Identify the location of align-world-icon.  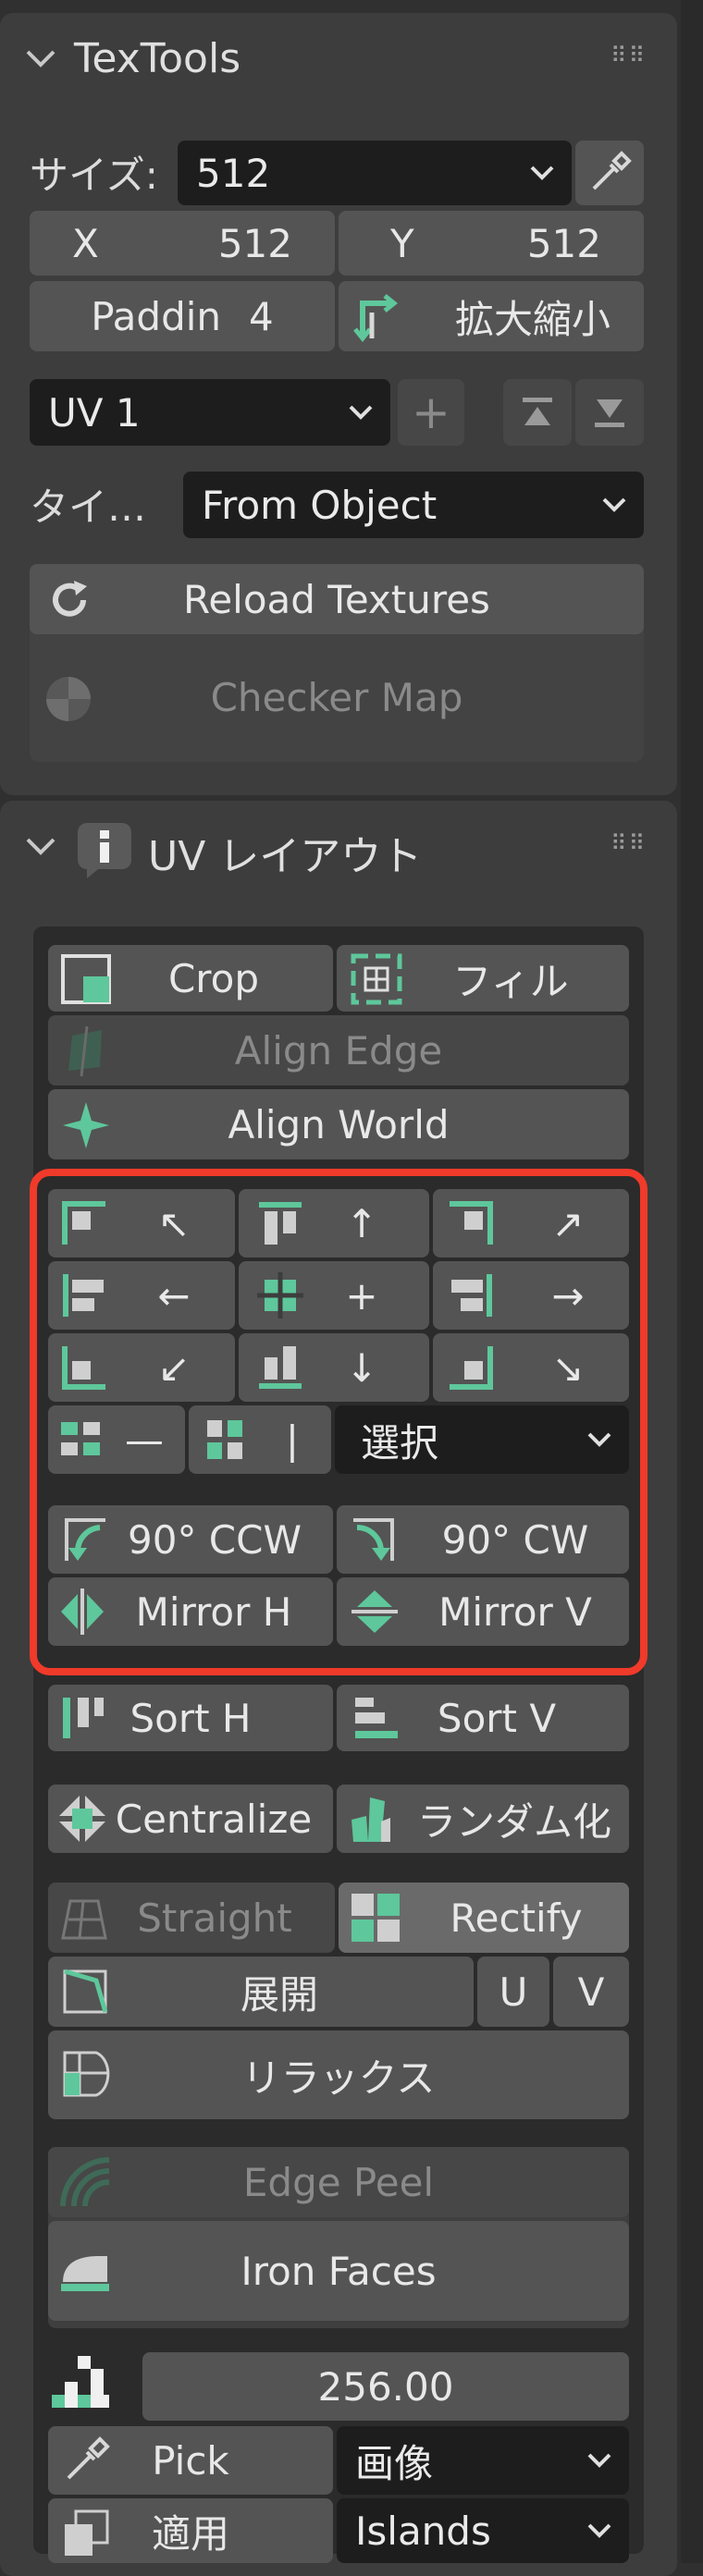
(86, 1125).